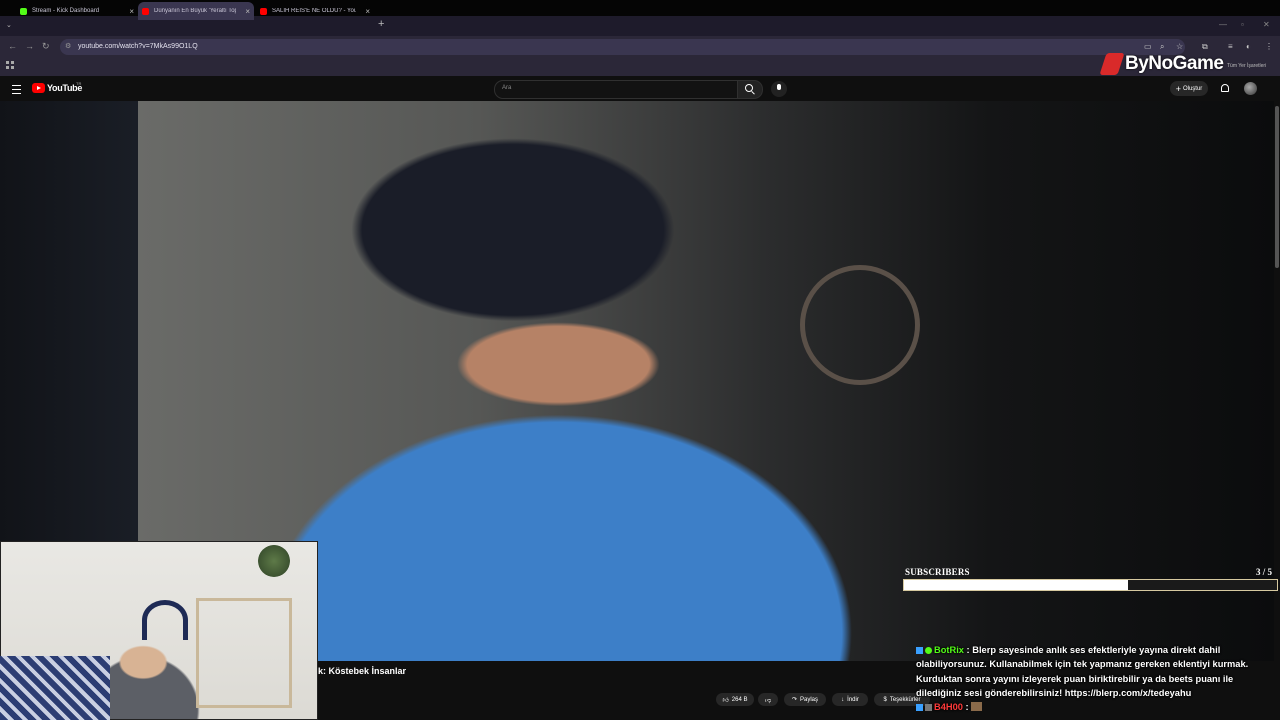 This screenshot has width=1280, height=720. I want to click on microphone-icon, so click(779, 87).